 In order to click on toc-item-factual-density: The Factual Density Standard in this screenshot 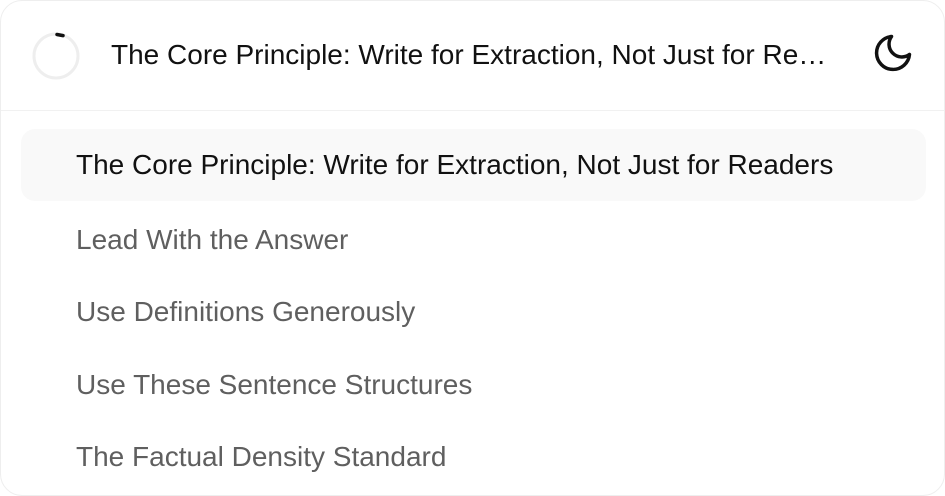, I will do `click(473, 457)`.